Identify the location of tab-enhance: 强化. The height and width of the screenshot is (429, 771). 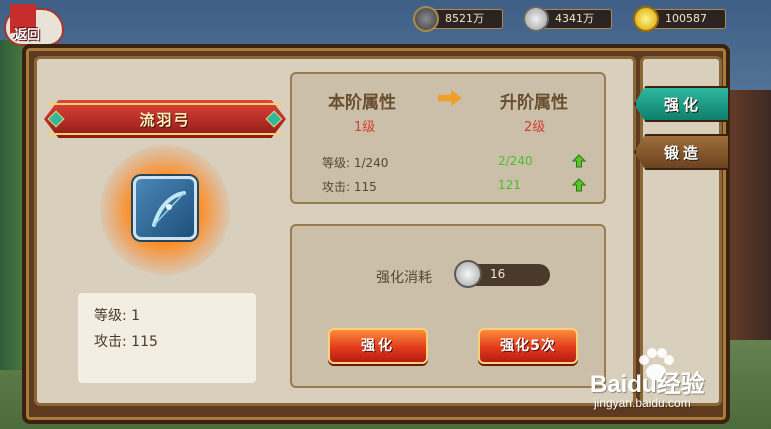
(682, 104).